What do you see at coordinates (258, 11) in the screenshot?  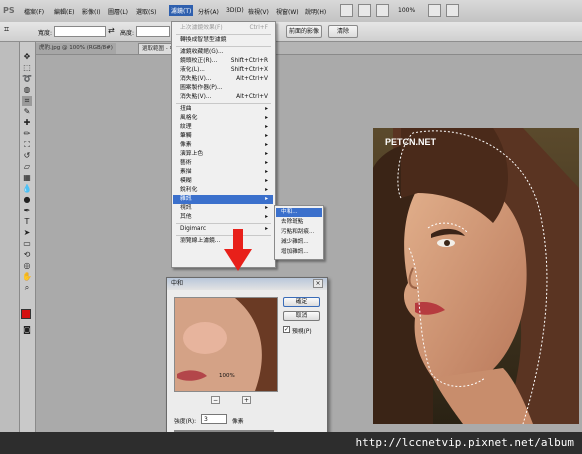 I see `menu-view: 檢視(V)` at bounding box center [258, 11].